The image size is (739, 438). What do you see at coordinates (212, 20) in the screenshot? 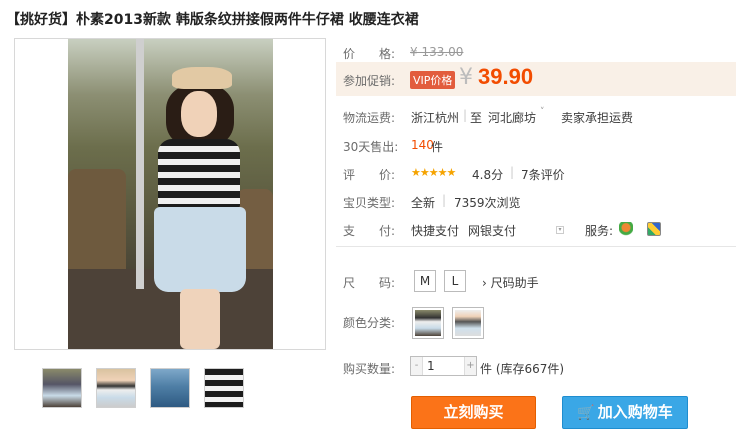
I see `product-title: 【挑好货】朴素2013新款 韩版条纹拼接假两件牛仔裙 收腰连衣裙` at bounding box center [212, 20].